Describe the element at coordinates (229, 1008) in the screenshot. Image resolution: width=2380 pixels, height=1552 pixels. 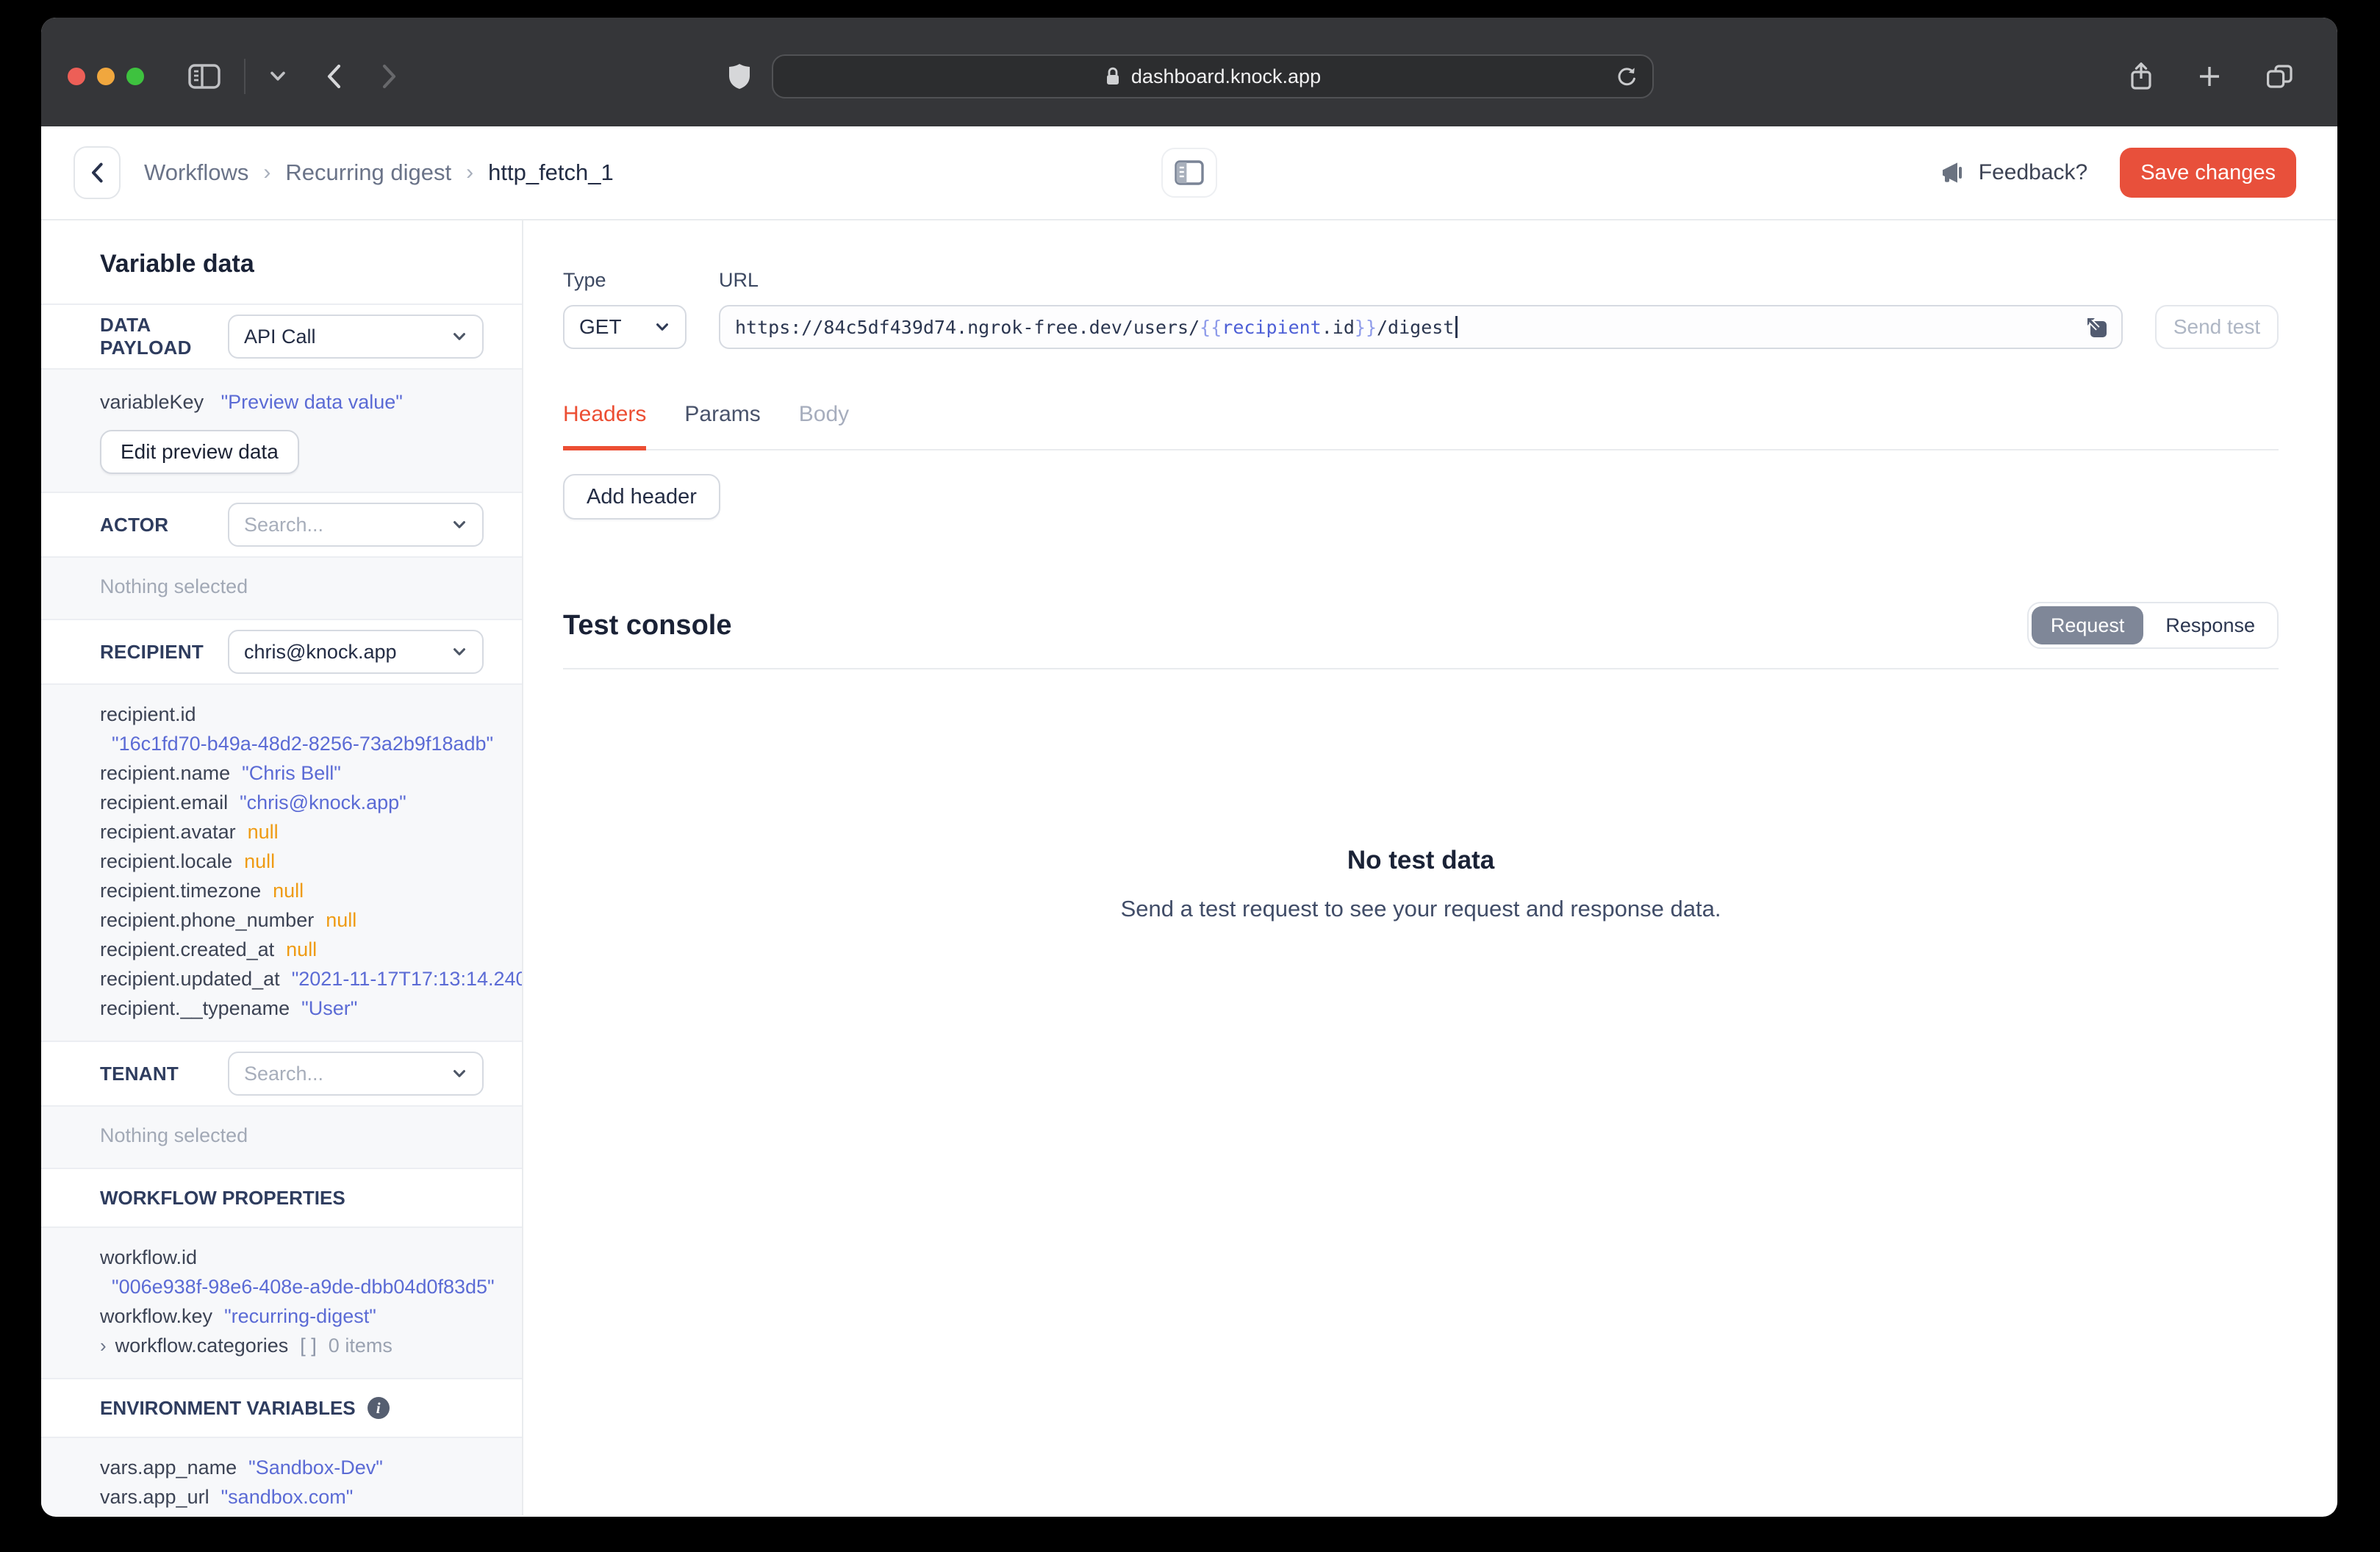
I see `variable-row: recipient.__typename "User"` at that location.